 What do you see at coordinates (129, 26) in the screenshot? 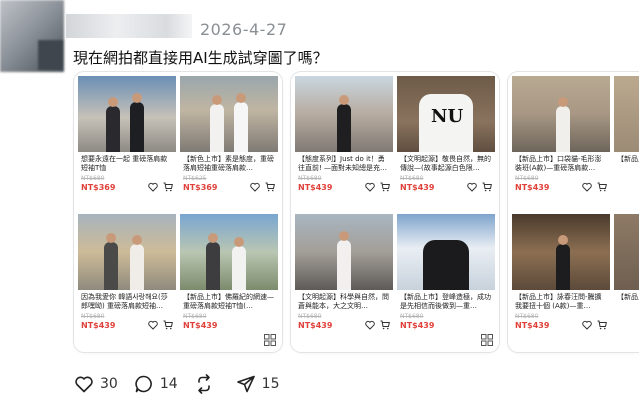
I see `username-redacted` at bounding box center [129, 26].